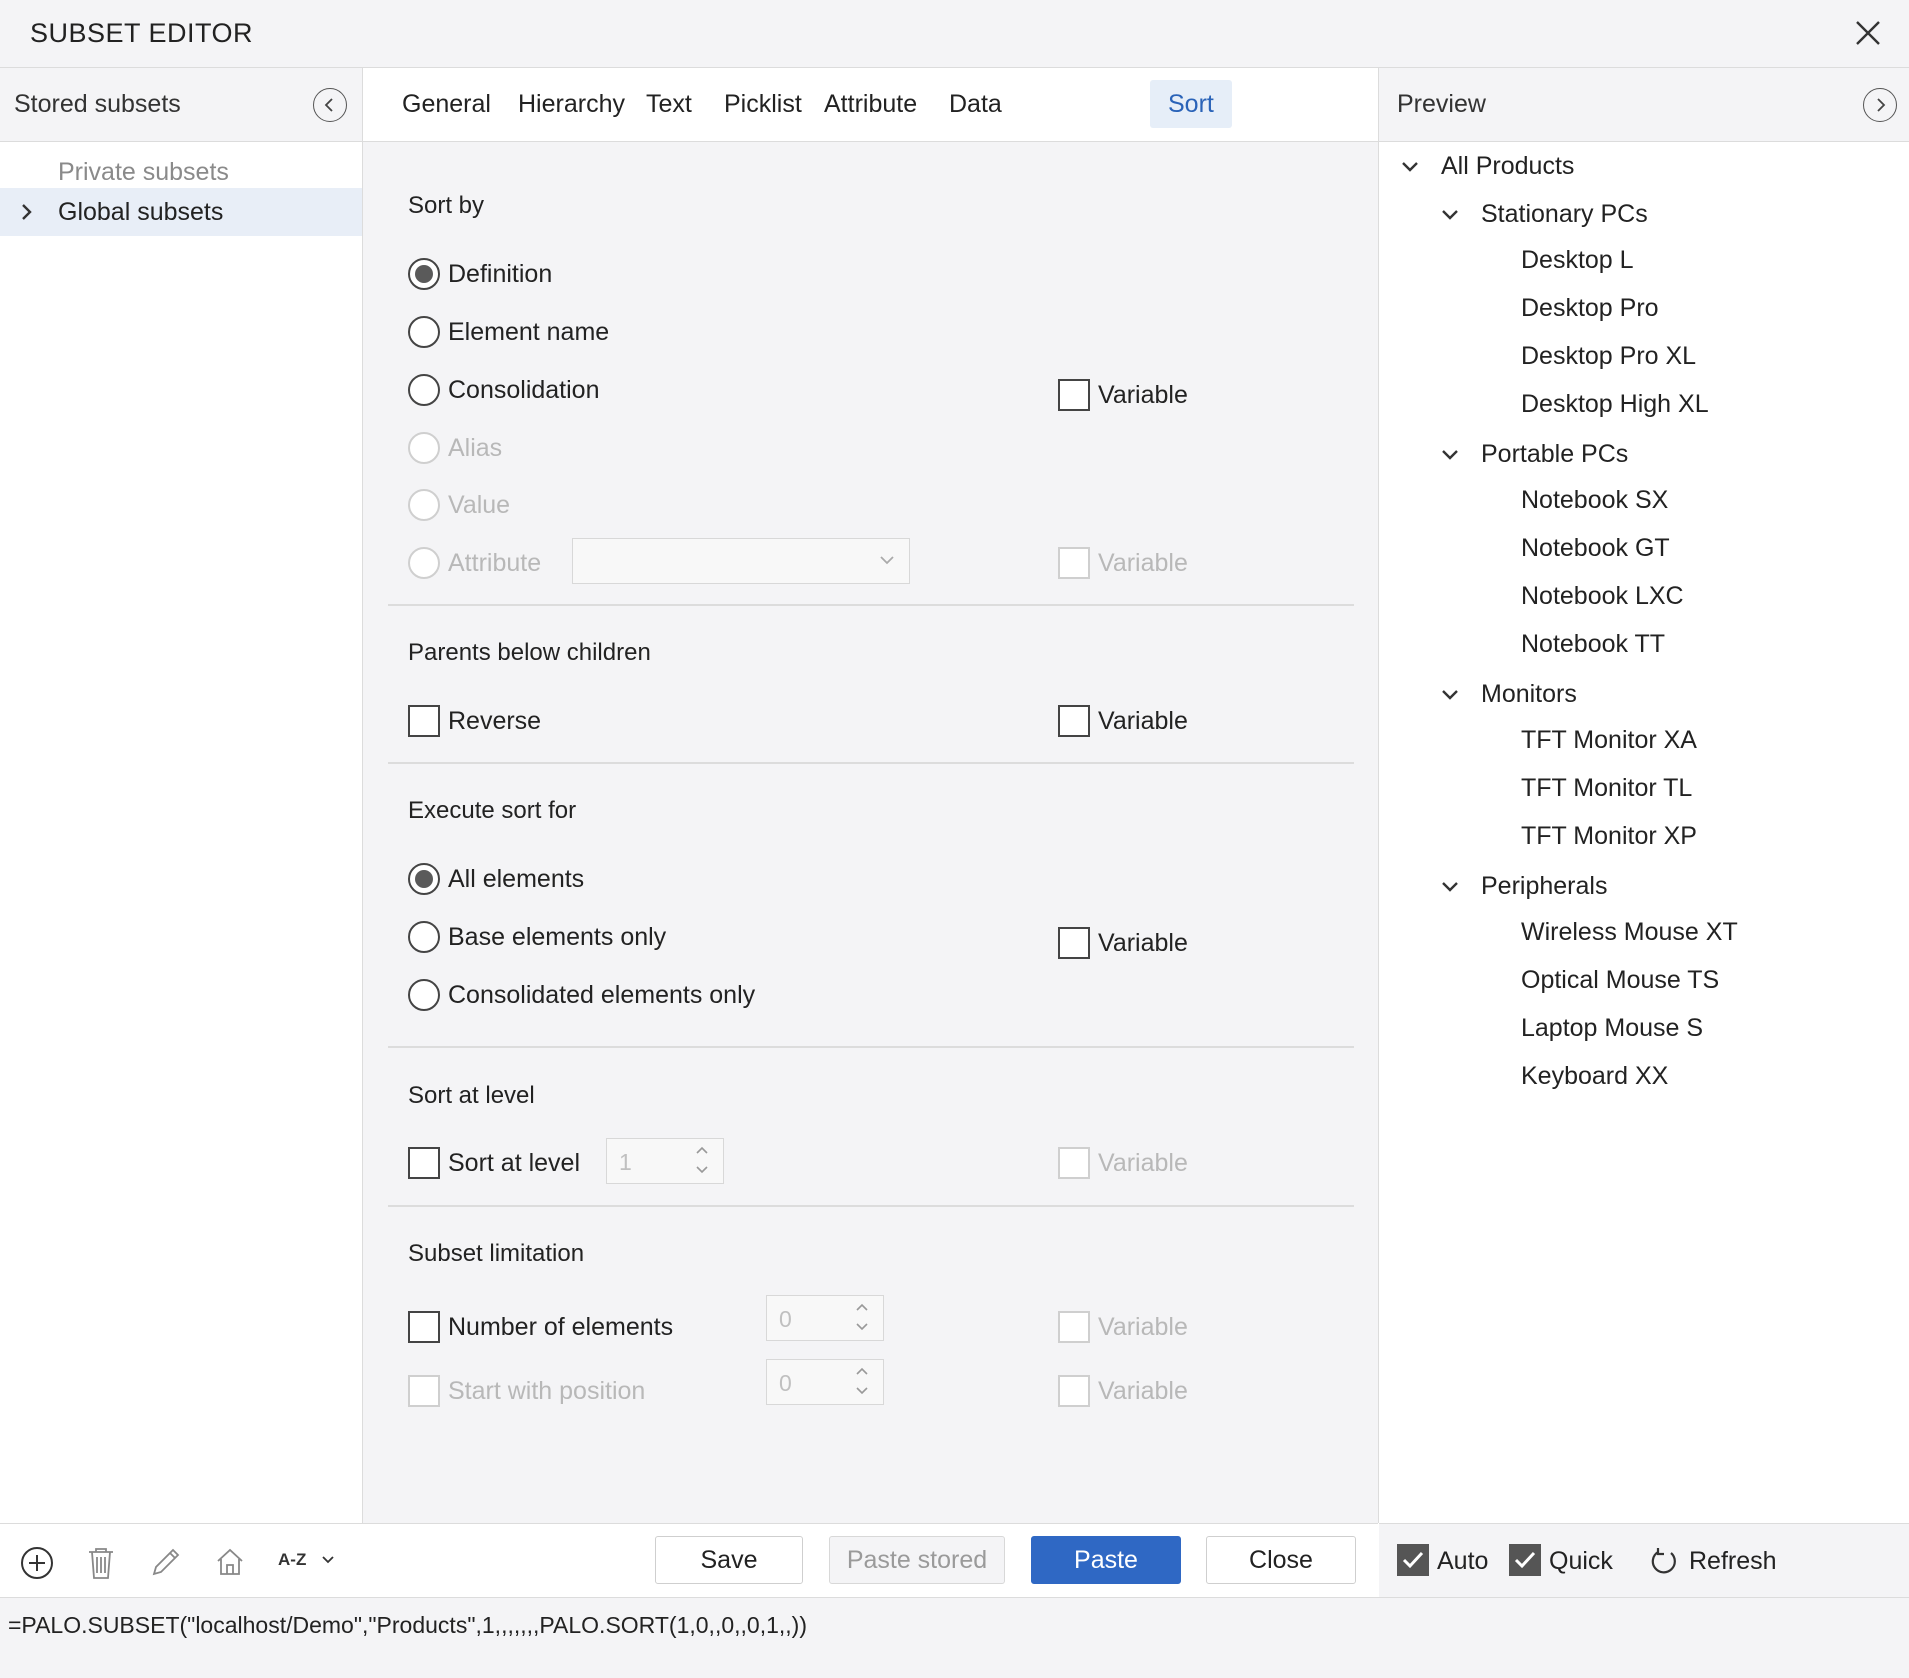 The height and width of the screenshot is (1678, 1909). What do you see at coordinates (141, 212) in the screenshot?
I see `tree-item-label: Global subsets` at bounding box center [141, 212].